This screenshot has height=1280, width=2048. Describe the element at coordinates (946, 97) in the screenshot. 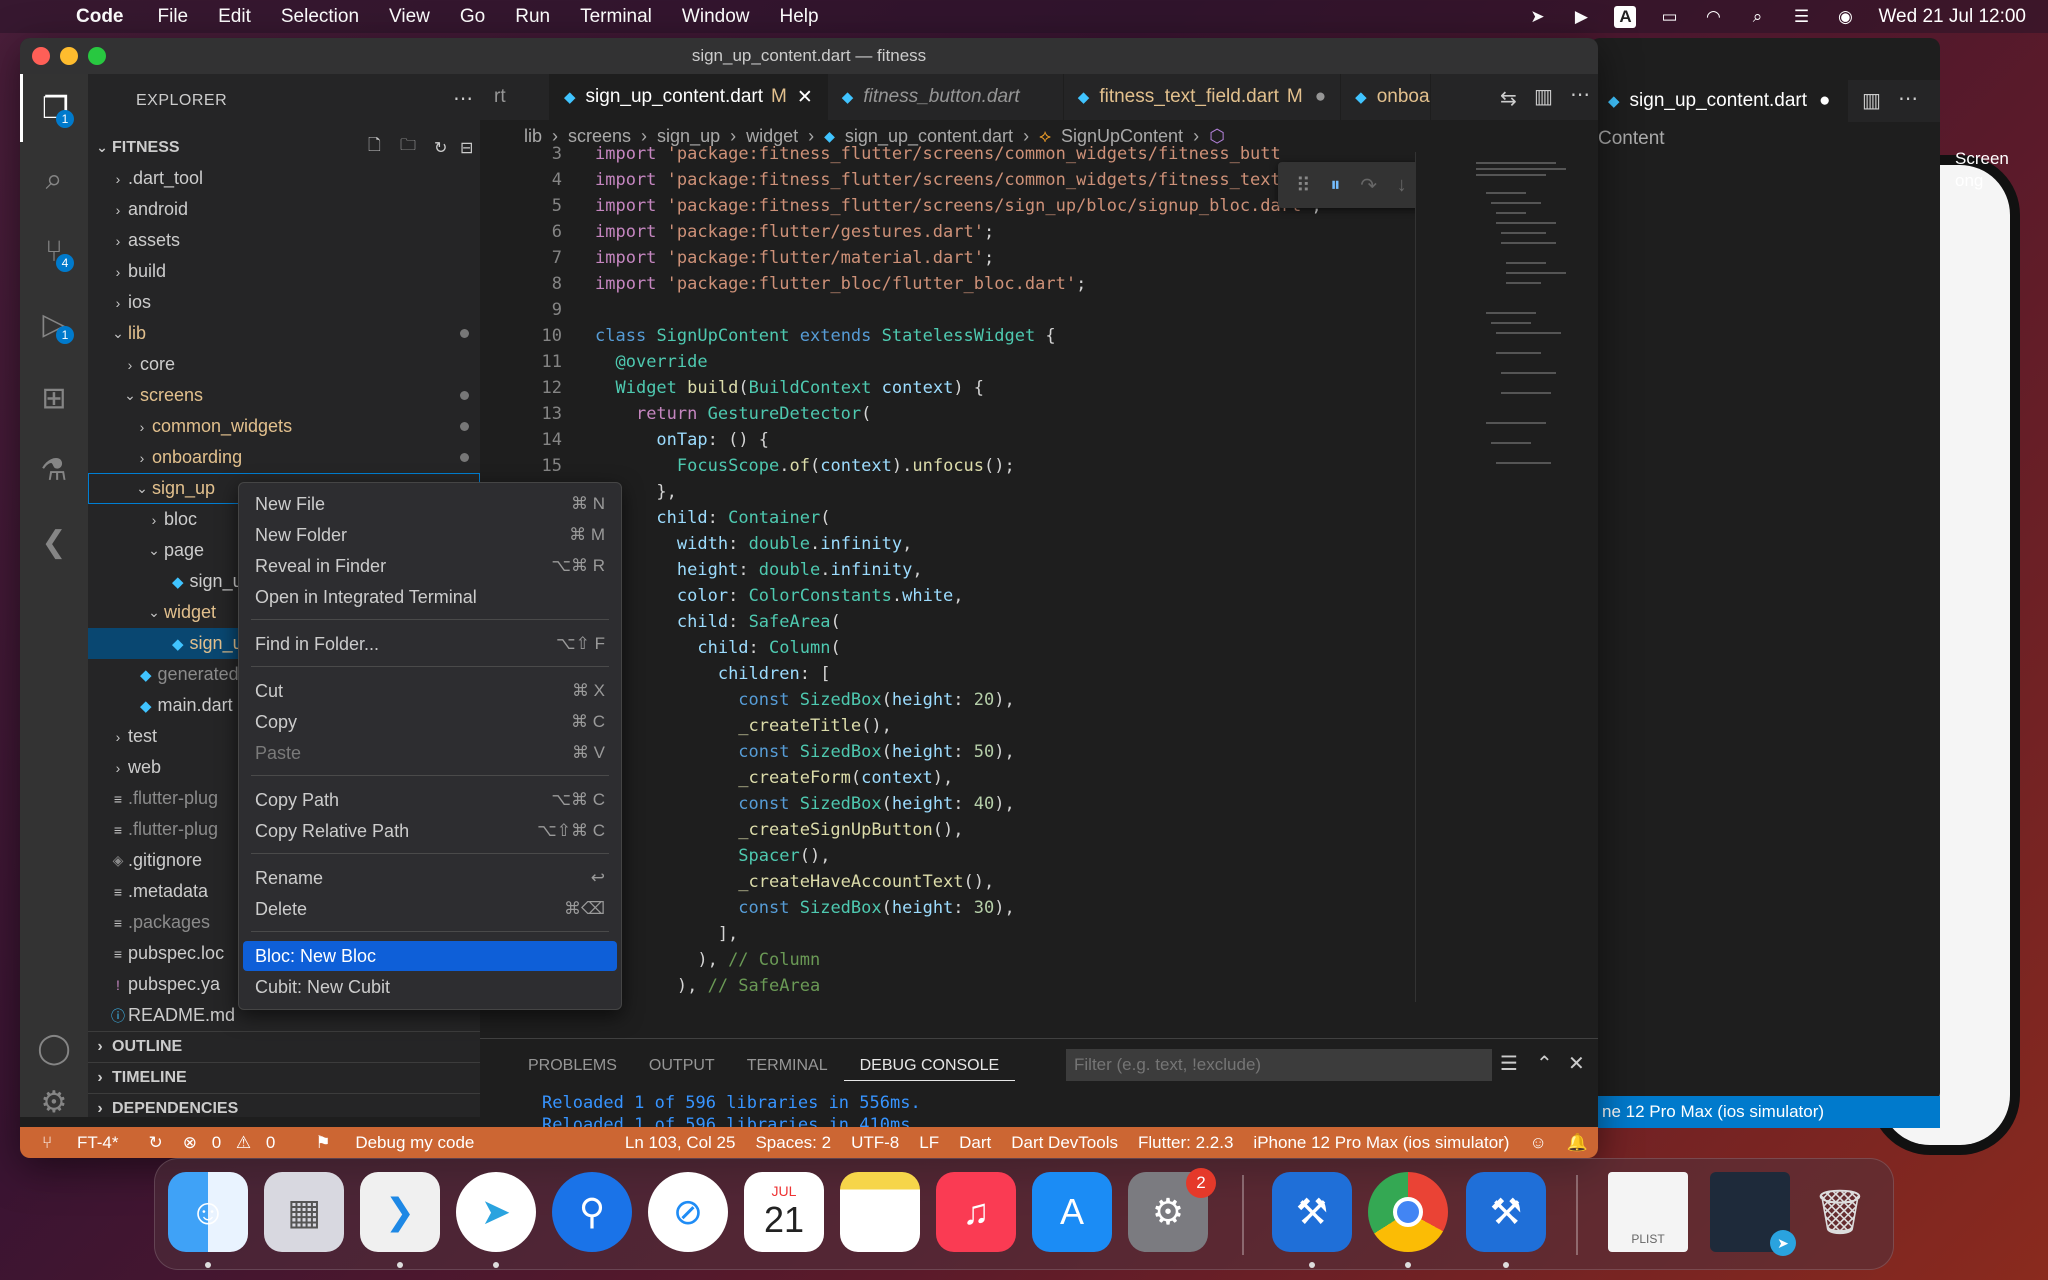

I see `tab-fitness-button: ◆ fitness_button.dart` at that location.